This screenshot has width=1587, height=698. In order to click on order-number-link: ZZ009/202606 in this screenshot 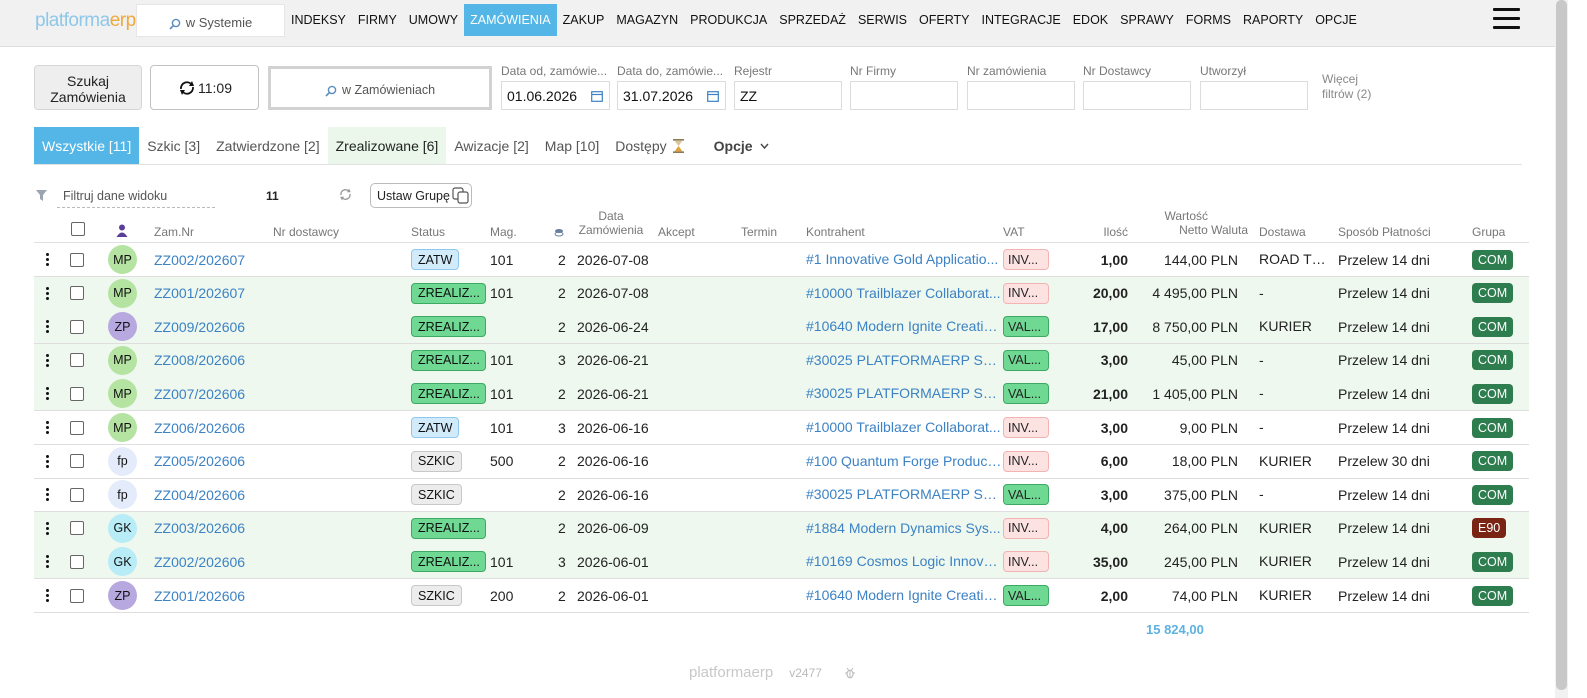, I will do `click(199, 326)`.